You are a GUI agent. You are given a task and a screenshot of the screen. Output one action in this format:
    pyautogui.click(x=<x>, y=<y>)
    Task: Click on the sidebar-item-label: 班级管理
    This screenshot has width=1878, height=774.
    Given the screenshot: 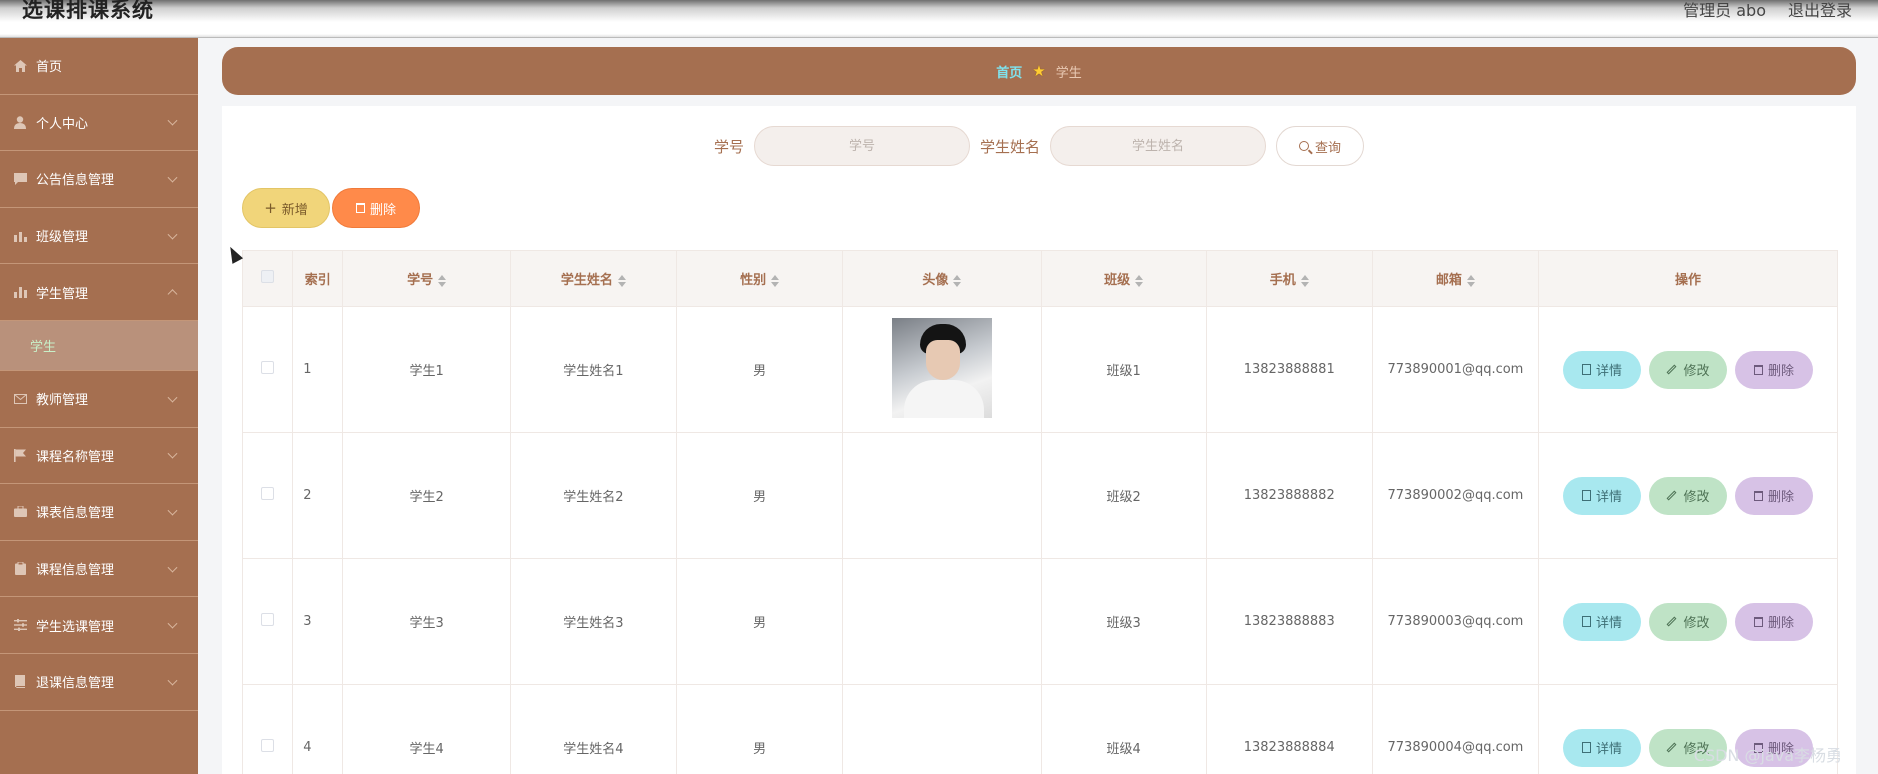 What is the action you would take?
    pyautogui.click(x=62, y=238)
    